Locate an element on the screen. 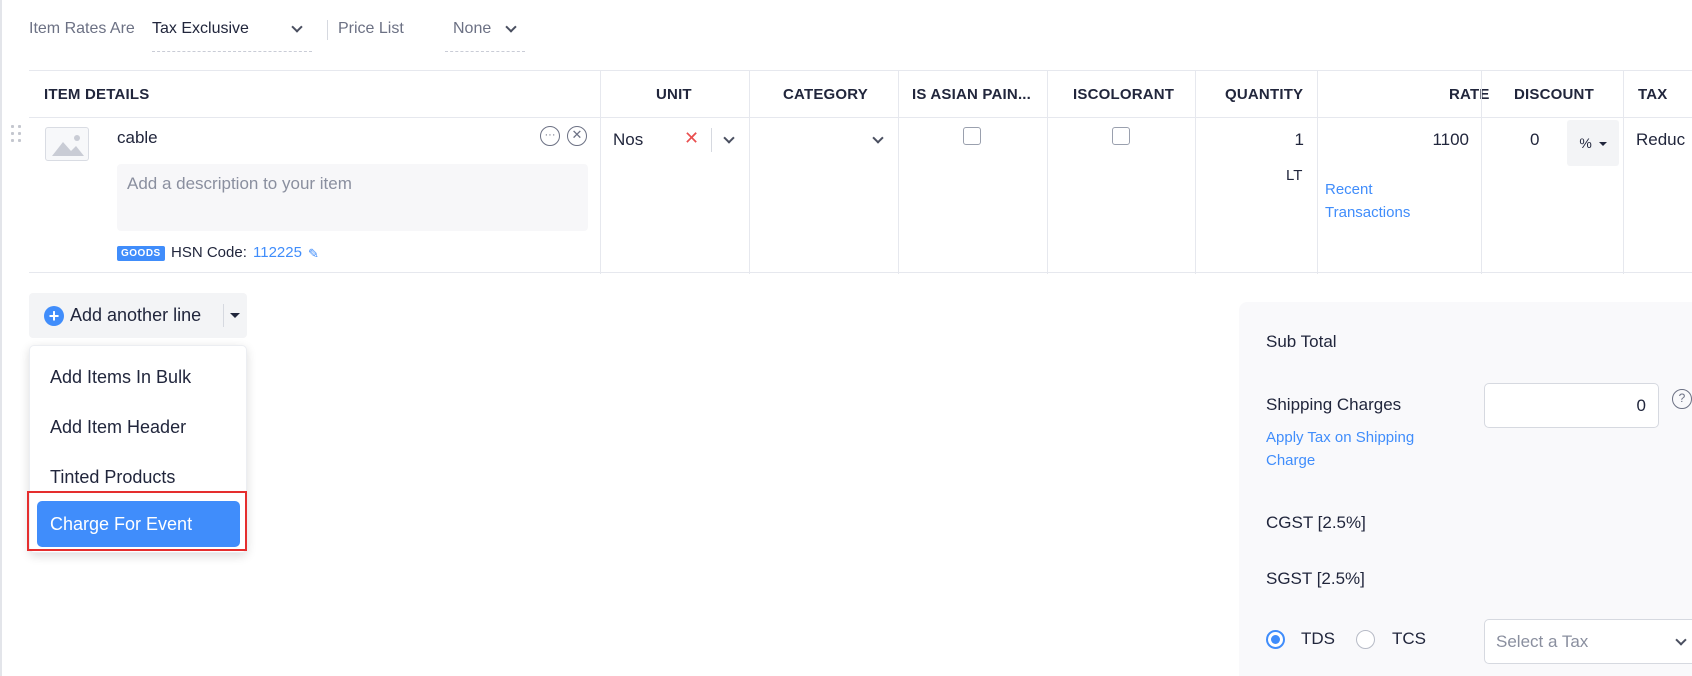 The height and width of the screenshot is (676, 1692). tcs-radio is located at coordinates (1365, 639).